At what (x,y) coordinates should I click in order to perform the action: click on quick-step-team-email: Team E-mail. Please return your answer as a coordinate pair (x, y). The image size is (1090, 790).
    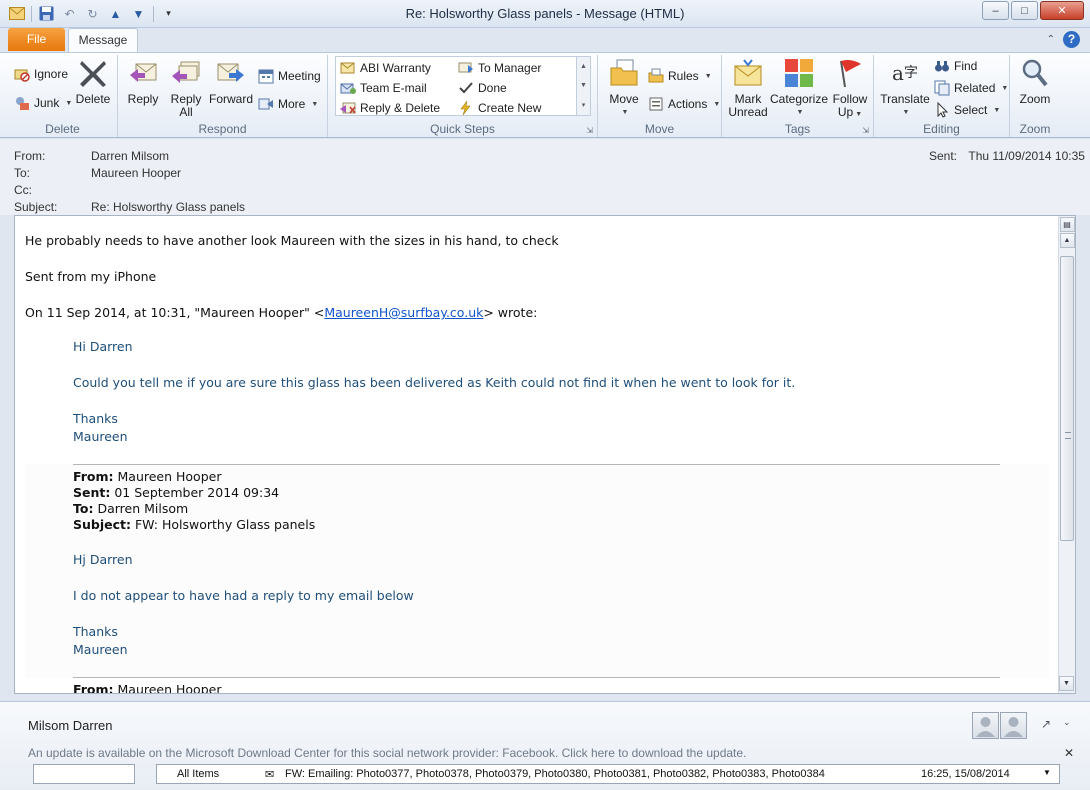
    Looking at the image, I should click on (383, 88).